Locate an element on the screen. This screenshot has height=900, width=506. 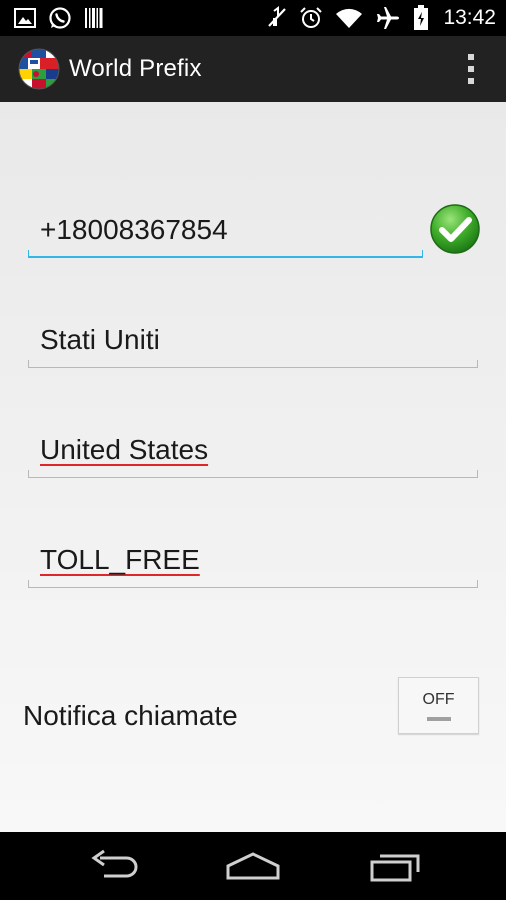
status-bar-notifications is located at coordinates (59, 18).